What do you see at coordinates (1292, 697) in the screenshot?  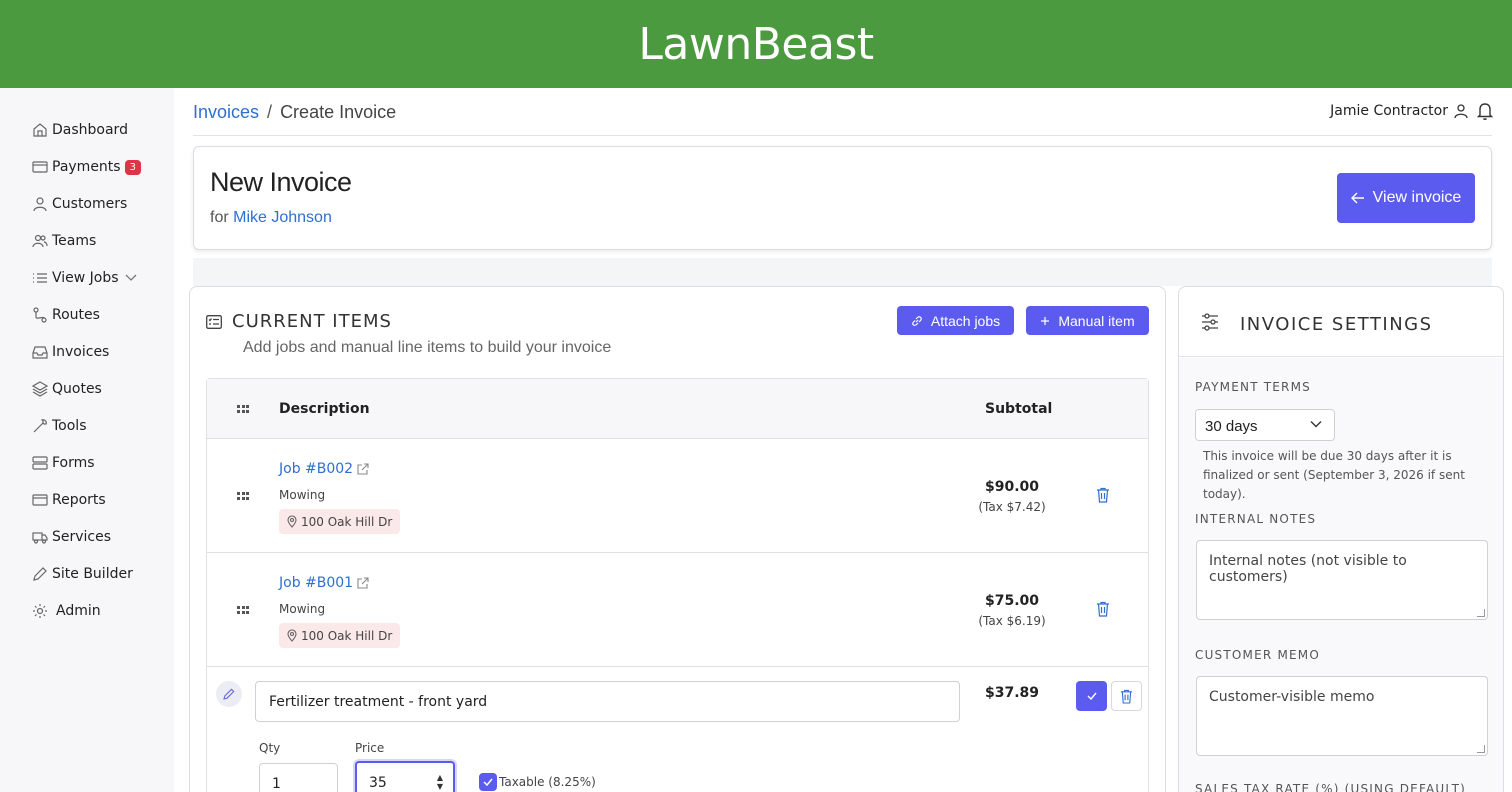 I see `customer-memo-placeholder: Customer-visible memo` at bounding box center [1292, 697].